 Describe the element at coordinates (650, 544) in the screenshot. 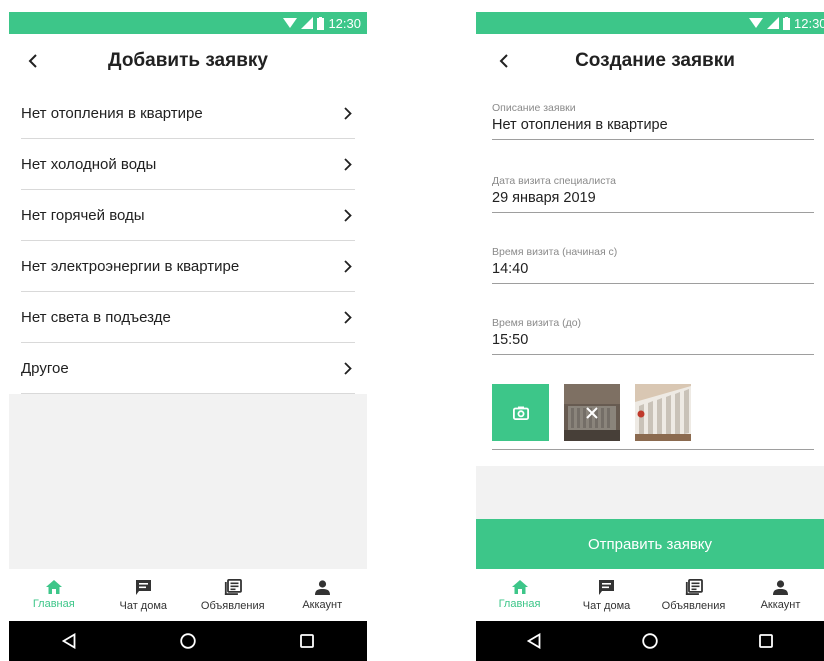

I see `submit-request-button: Отправить заявку` at that location.